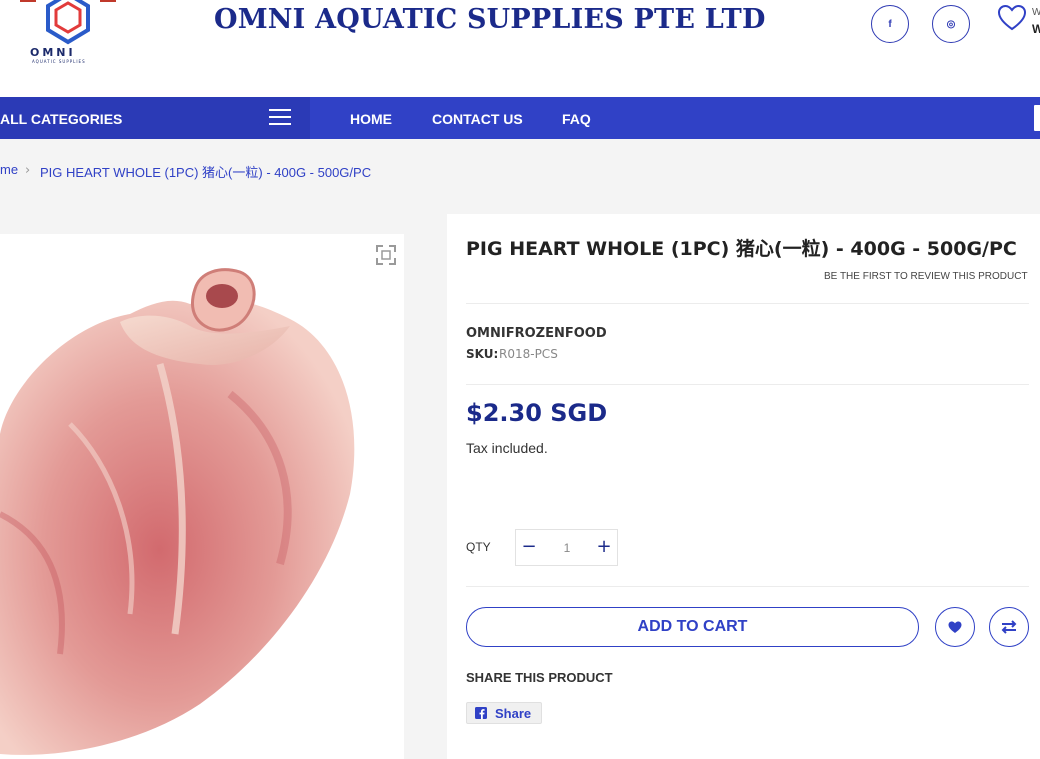 The width and height of the screenshot is (1040, 759). I want to click on nav-home: HOME, so click(371, 119).